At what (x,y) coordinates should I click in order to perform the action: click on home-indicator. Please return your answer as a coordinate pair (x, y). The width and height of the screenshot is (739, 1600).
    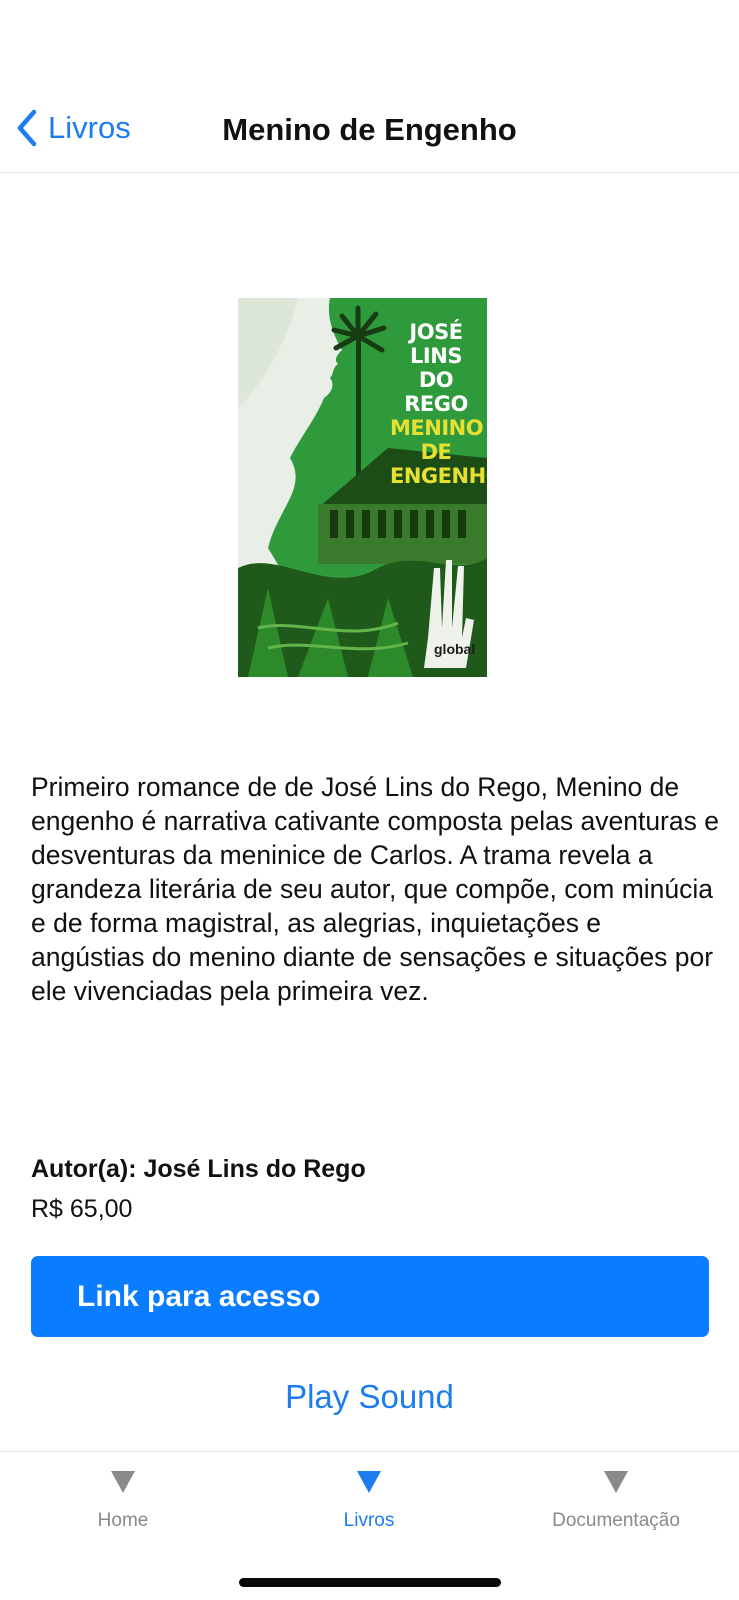
    Looking at the image, I should click on (370, 1582).